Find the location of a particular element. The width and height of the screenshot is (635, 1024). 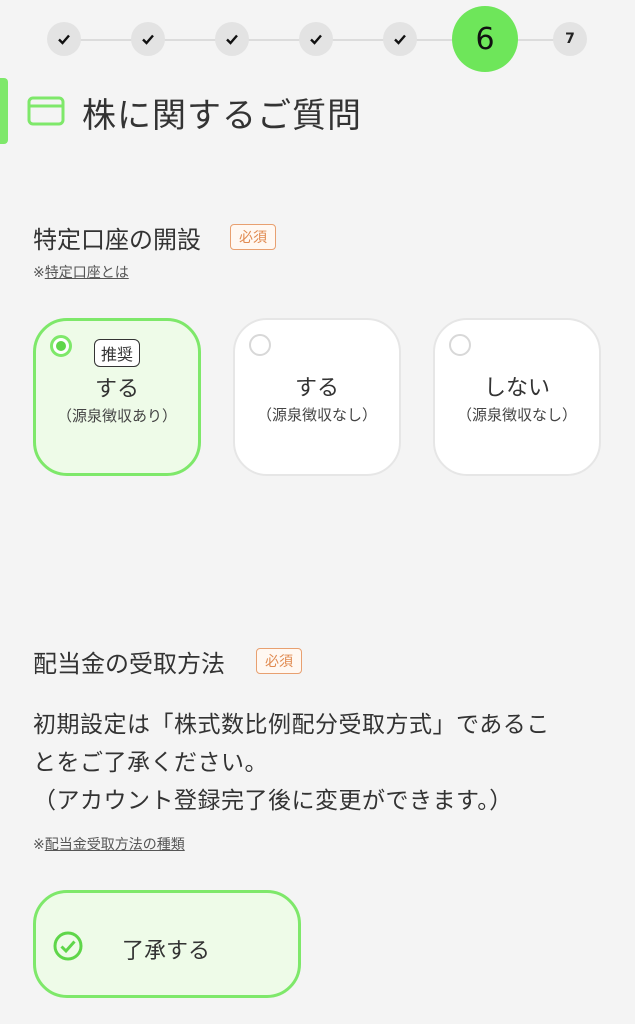

recommended-badge: 推奨 is located at coordinates (117, 353).